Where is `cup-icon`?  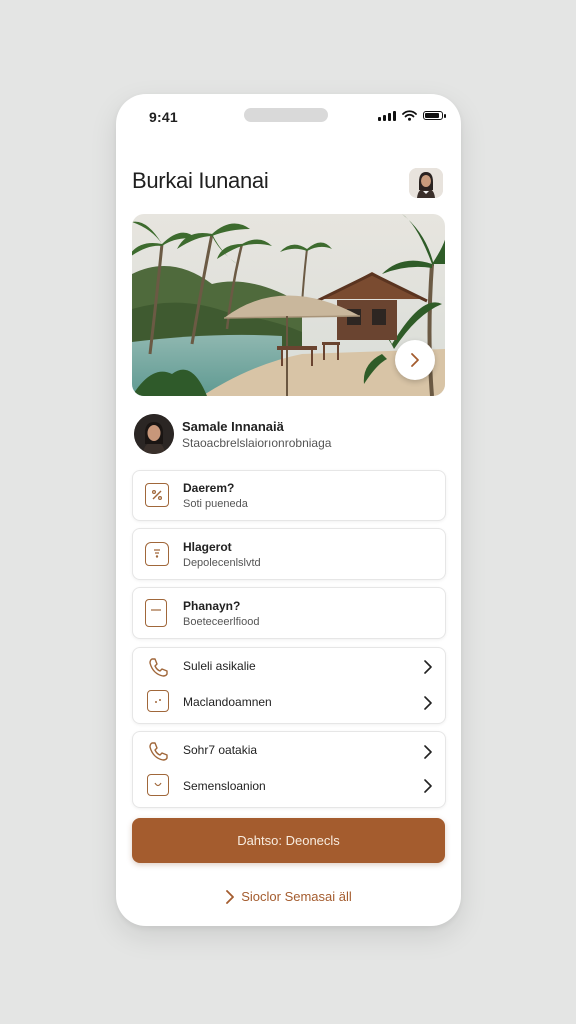 cup-icon is located at coordinates (158, 785).